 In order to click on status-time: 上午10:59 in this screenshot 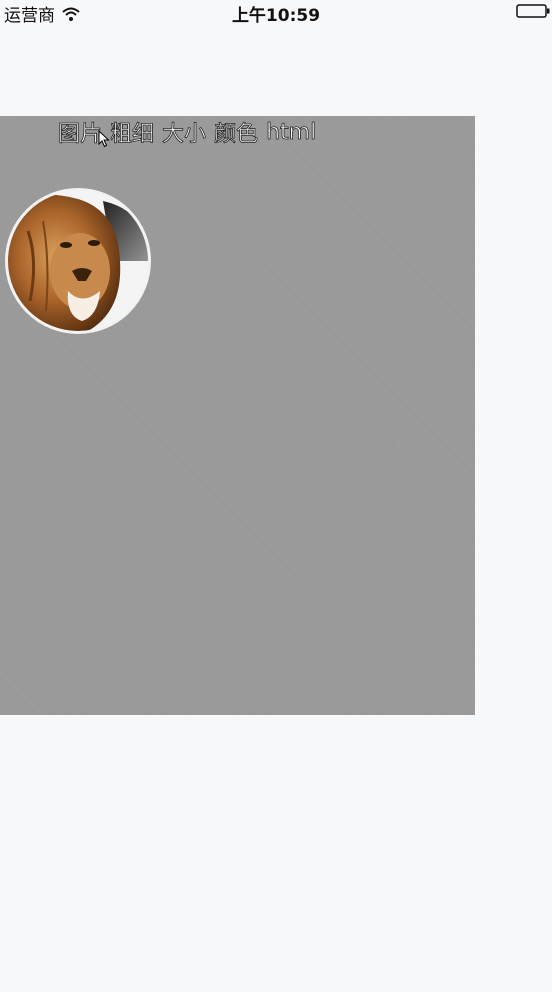, I will do `click(276, 16)`.